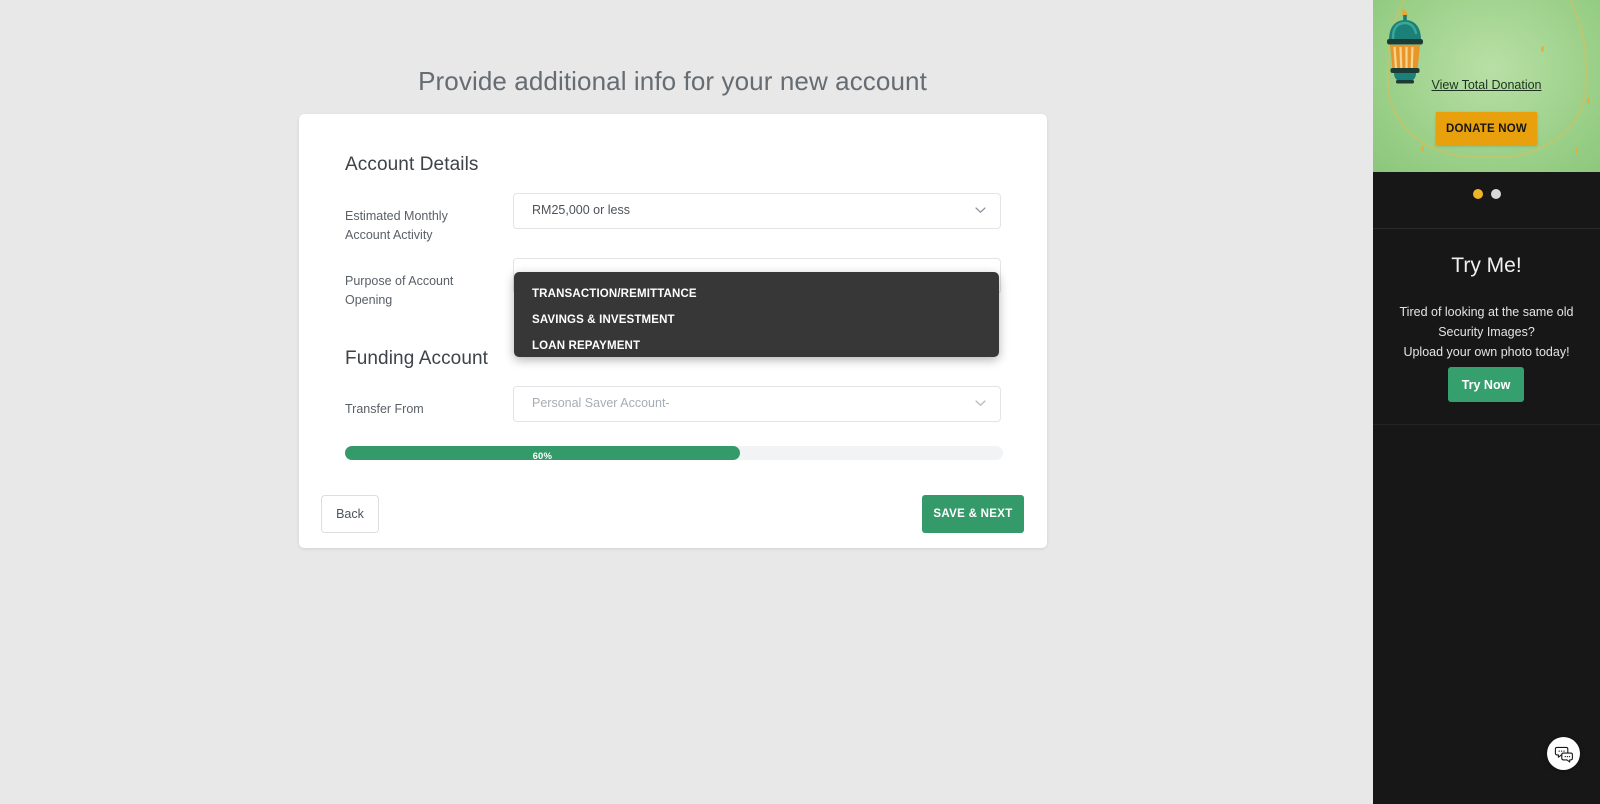  I want to click on select-value-transfer-from: Personal Saver Account-, so click(601, 403).